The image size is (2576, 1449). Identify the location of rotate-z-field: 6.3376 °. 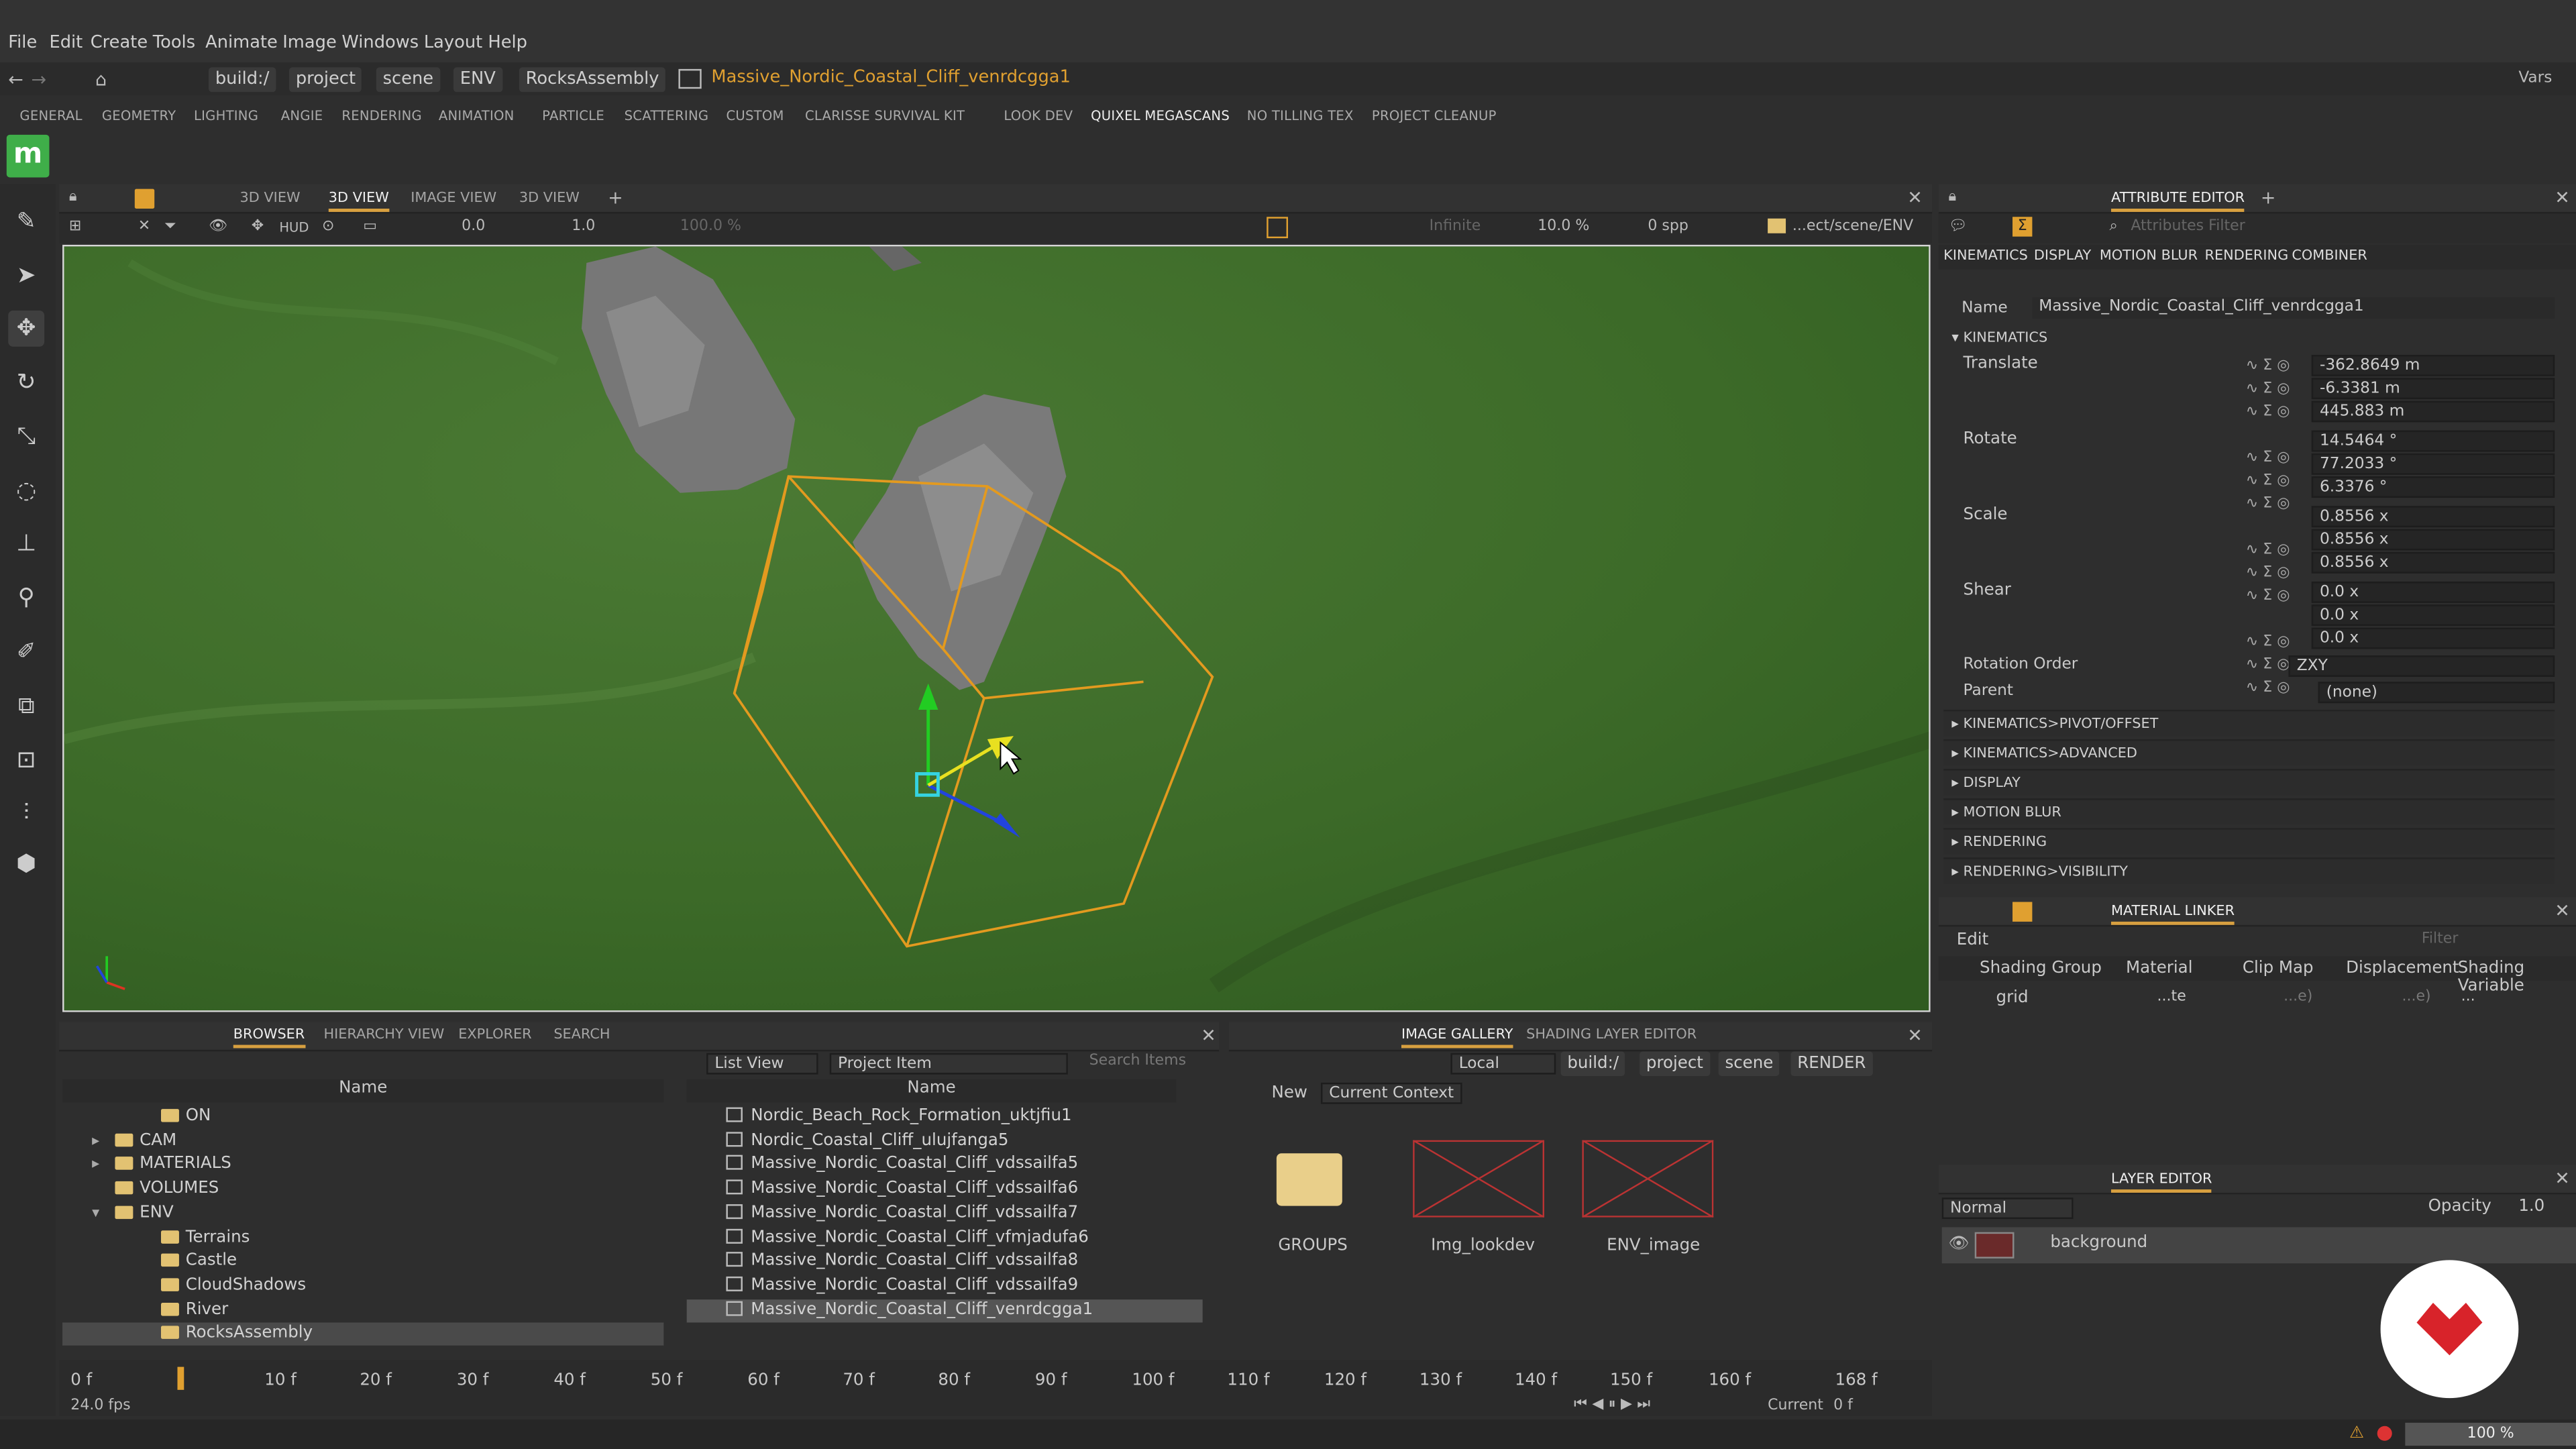
(2433, 487).